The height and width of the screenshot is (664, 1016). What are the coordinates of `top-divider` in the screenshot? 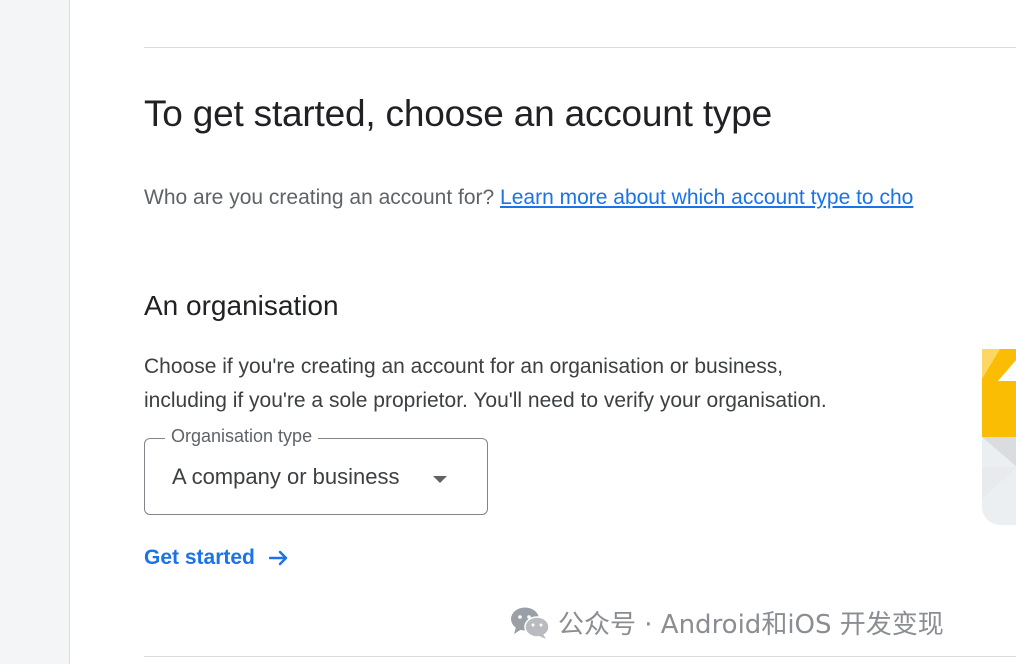 It's located at (580, 47).